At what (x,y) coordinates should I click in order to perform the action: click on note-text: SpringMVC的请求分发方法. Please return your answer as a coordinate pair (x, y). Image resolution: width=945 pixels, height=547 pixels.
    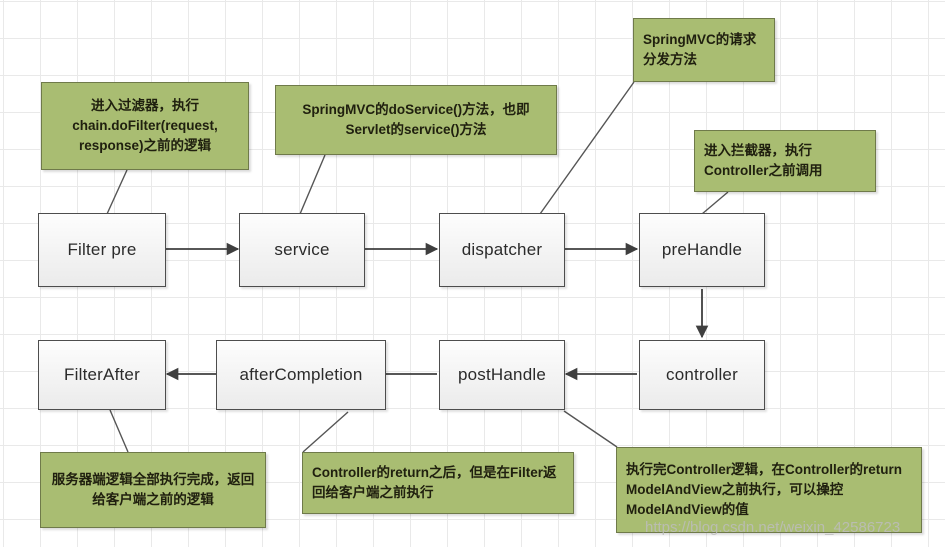
    Looking at the image, I should click on (700, 49).